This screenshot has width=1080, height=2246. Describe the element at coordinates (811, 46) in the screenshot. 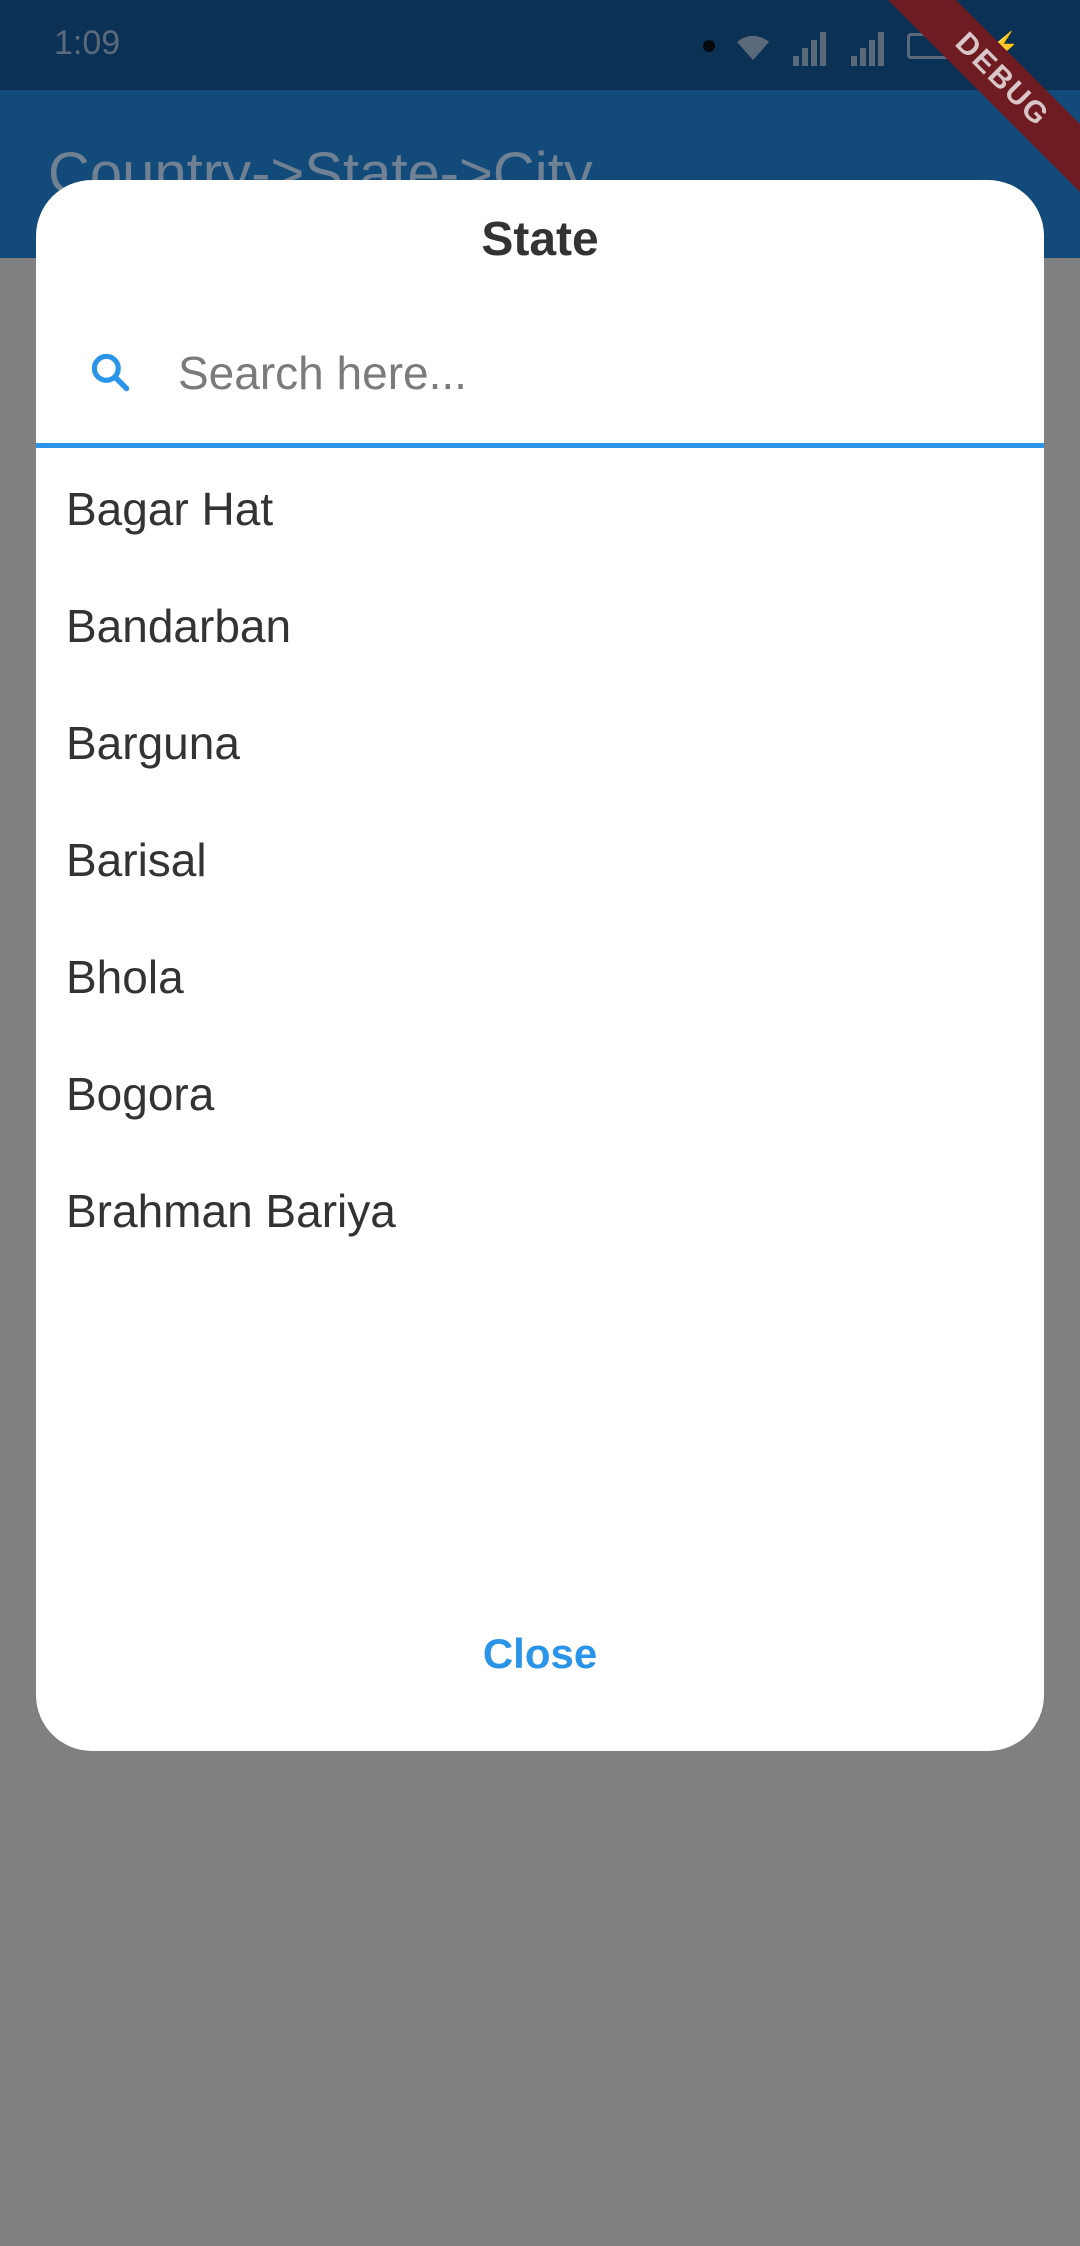

I see `signal-1-icon` at that location.